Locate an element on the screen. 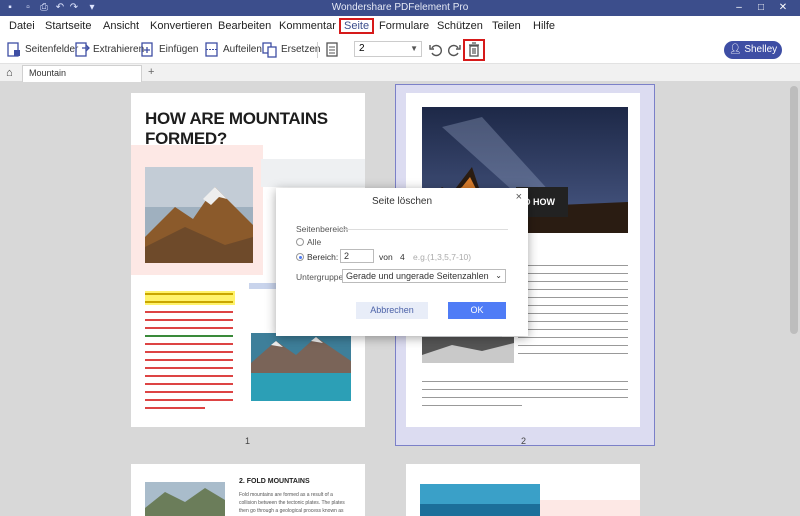  radio-alle is located at coordinates (300, 242).